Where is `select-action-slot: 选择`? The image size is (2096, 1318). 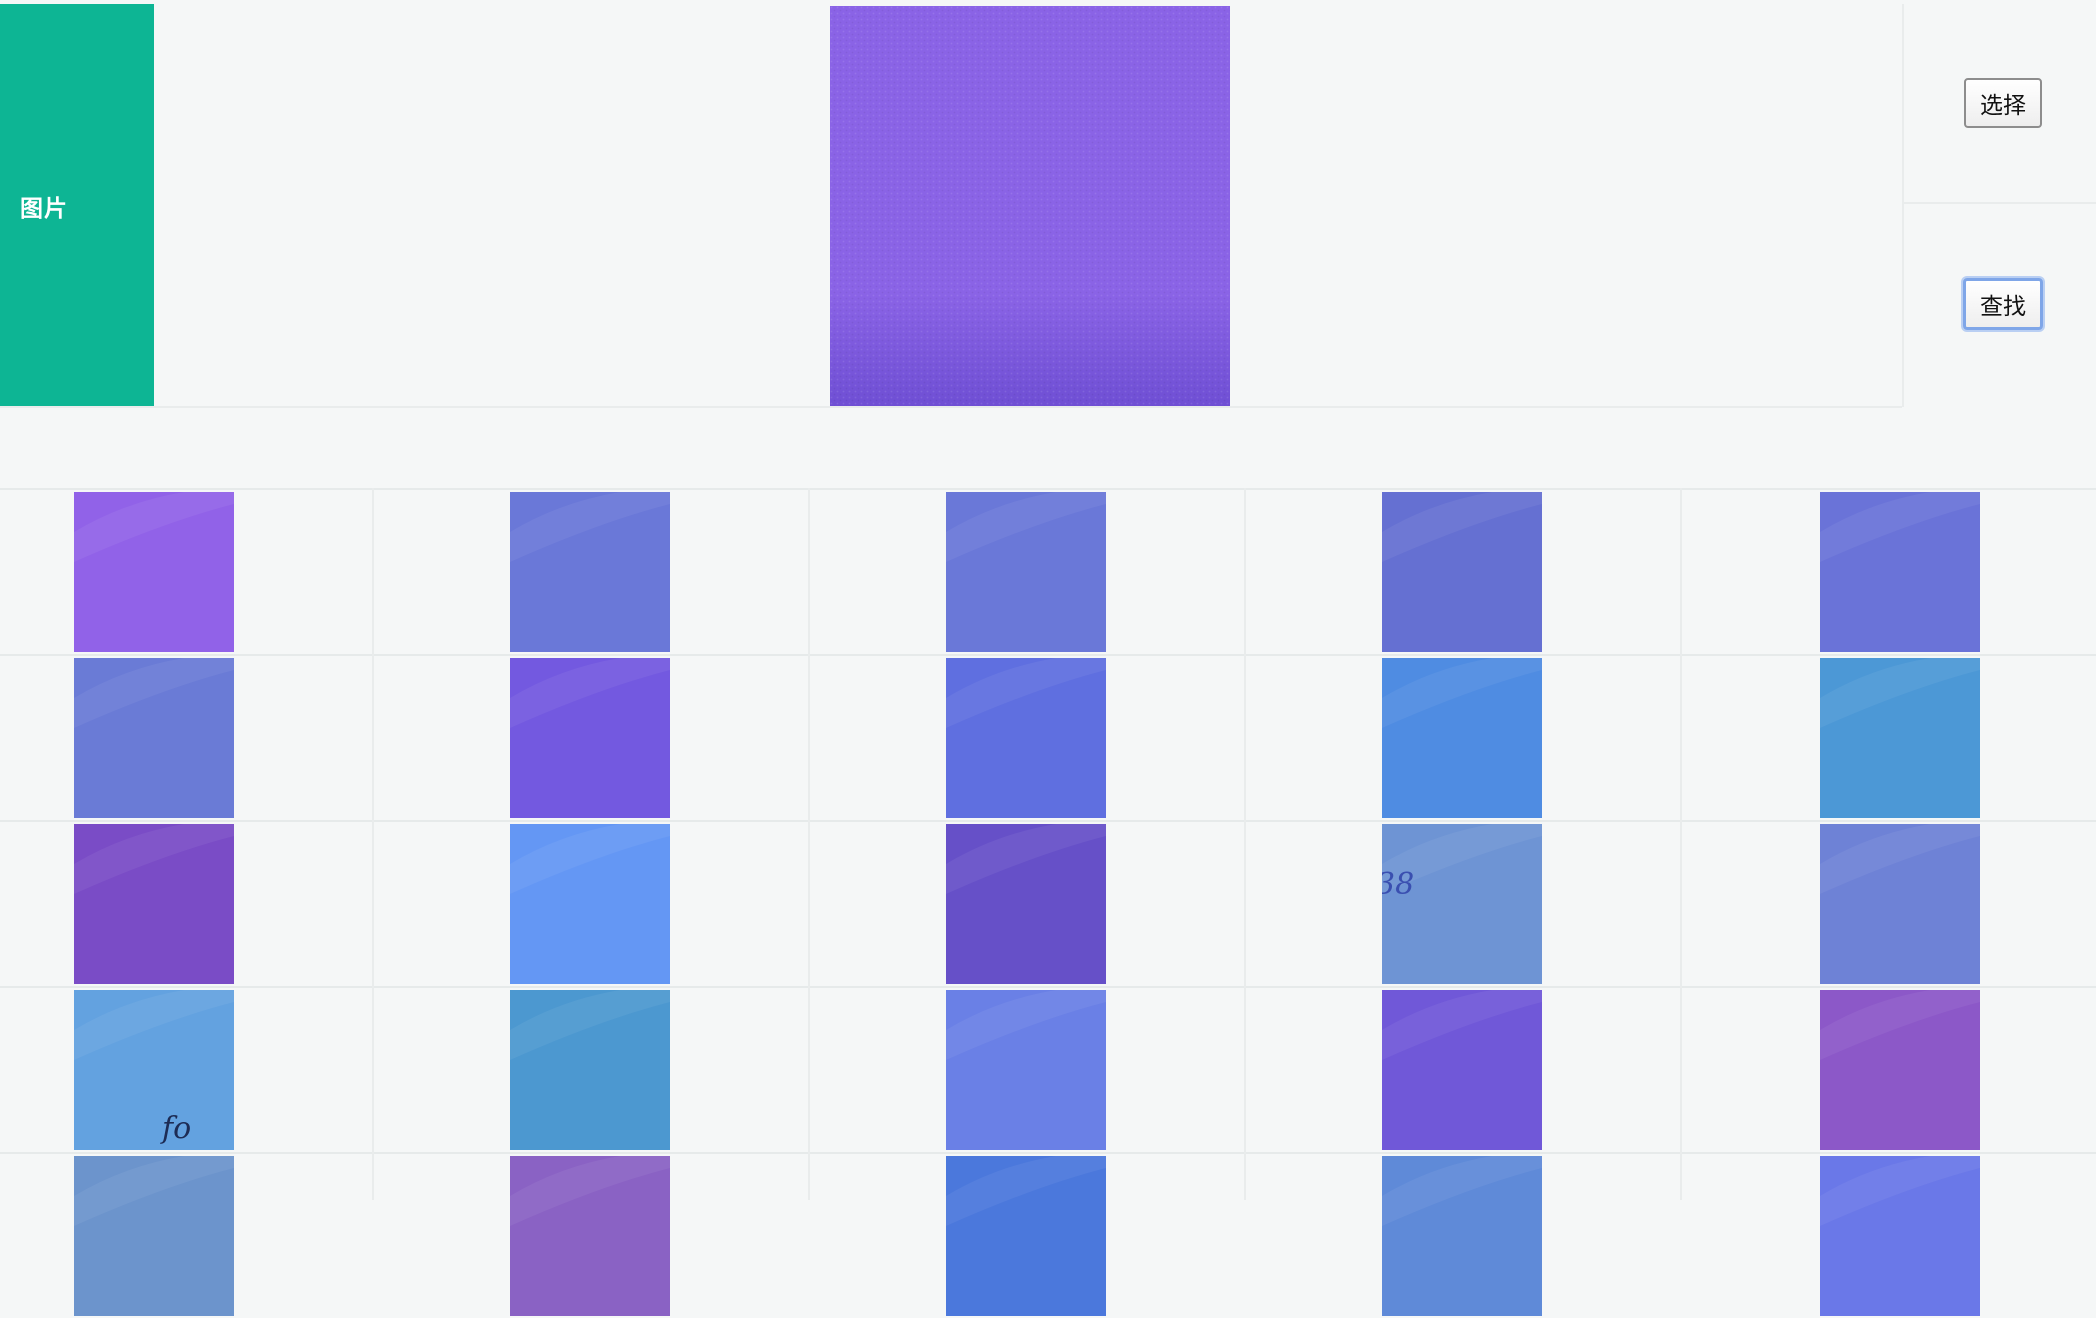 select-action-slot: 选择 is located at coordinates (2000, 104).